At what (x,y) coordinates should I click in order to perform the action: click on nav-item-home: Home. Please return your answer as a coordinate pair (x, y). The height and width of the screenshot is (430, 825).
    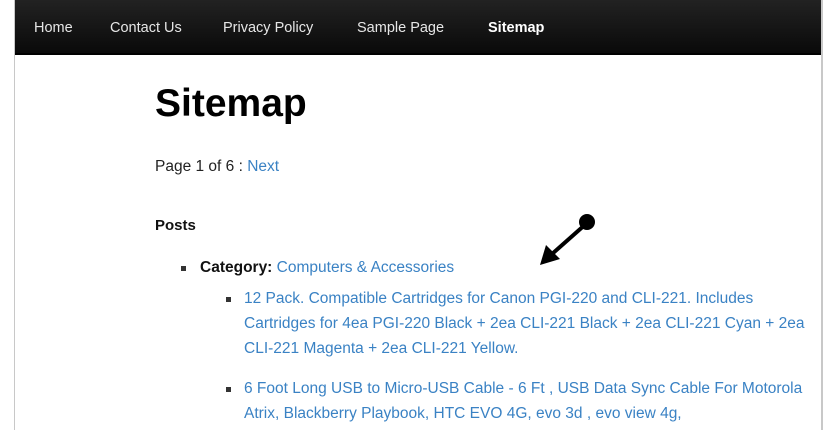
    Looking at the image, I should click on (53, 28).